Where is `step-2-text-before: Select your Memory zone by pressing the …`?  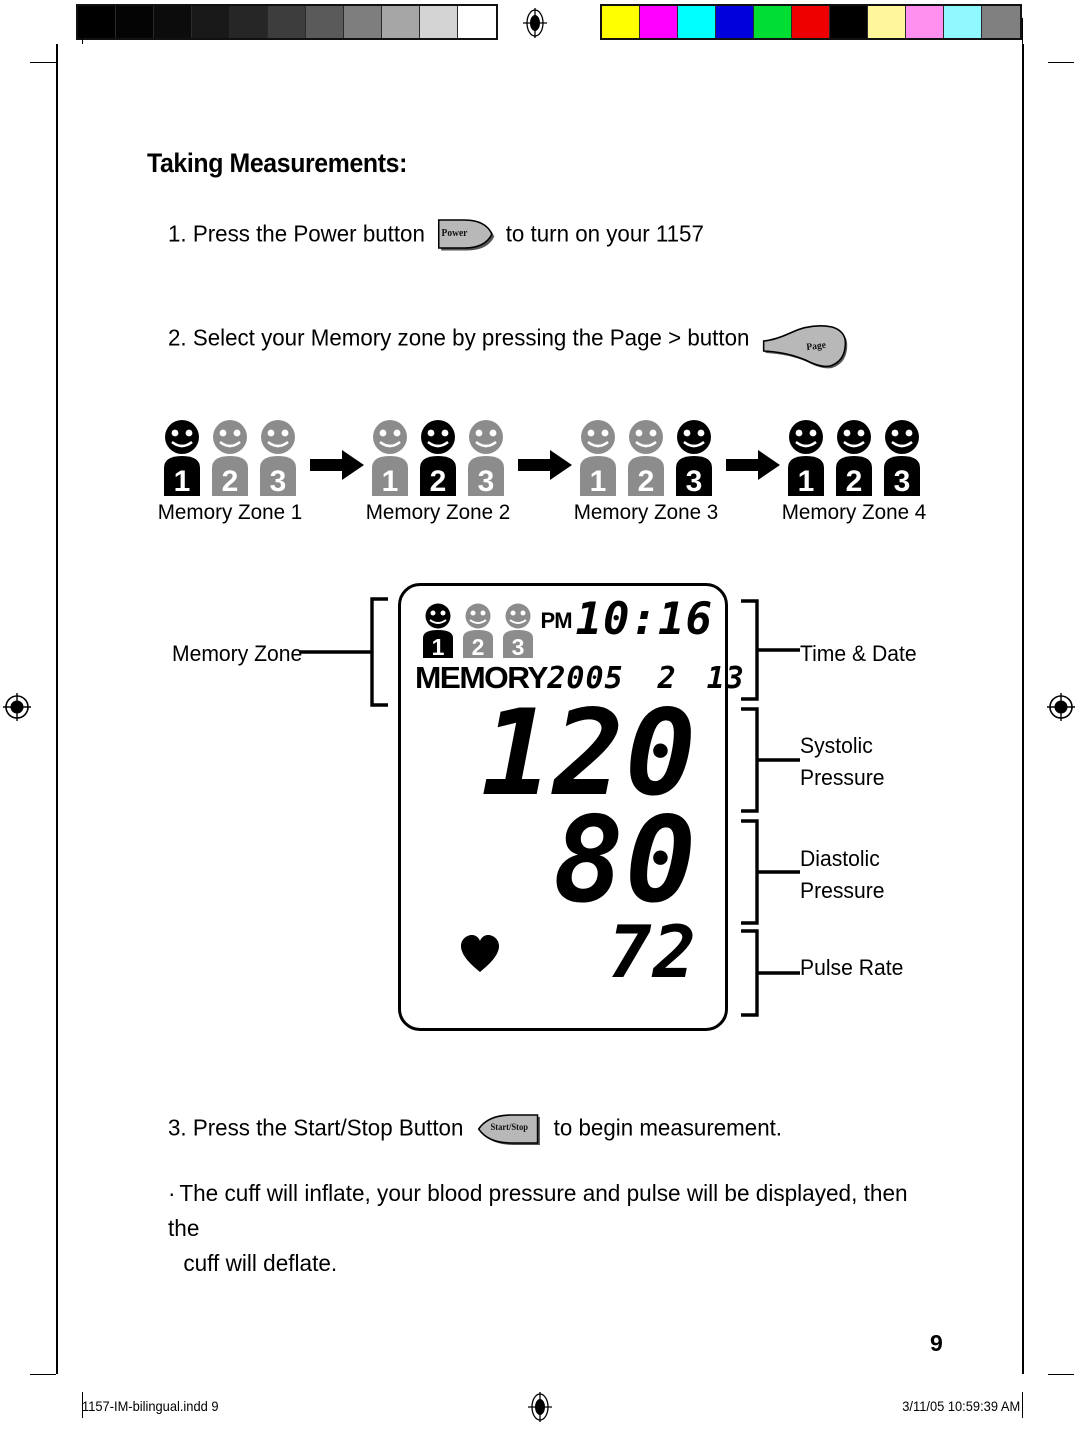 step-2-text-before: Select your Memory zone by pressing the … is located at coordinates (471, 337).